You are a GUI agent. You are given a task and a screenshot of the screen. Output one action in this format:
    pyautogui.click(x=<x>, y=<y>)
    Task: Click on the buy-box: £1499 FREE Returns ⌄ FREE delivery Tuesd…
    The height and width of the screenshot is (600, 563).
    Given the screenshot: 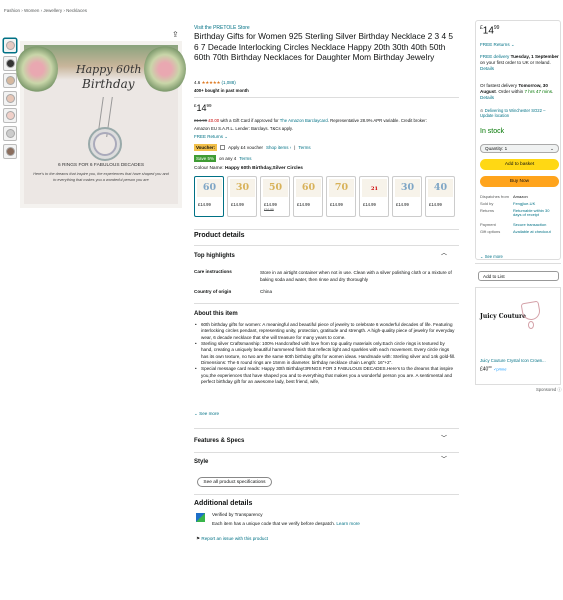 What is the action you would take?
    pyautogui.click(x=518, y=140)
    